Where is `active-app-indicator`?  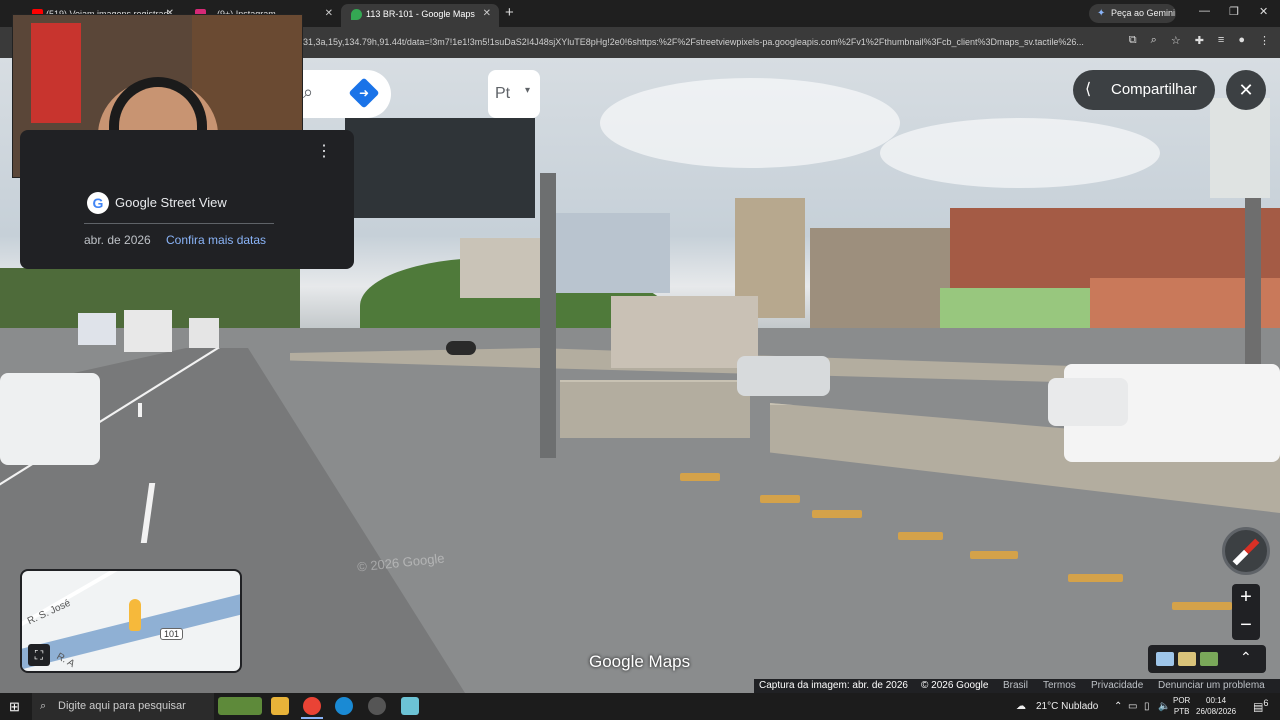
active-app-indicator is located at coordinates (312, 718).